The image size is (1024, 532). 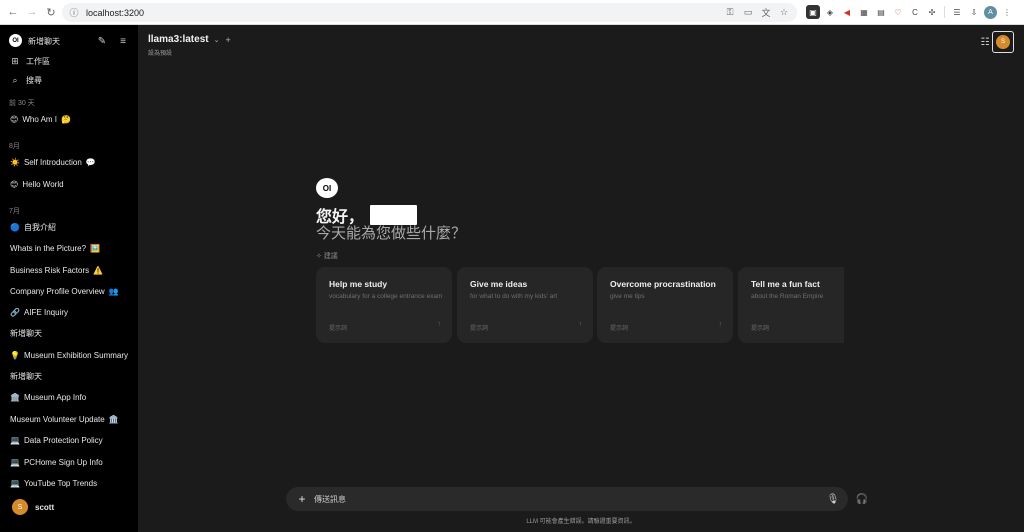 What do you see at coordinates (15, 162) in the screenshot?
I see `emoji-icon: ☀️` at bounding box center [15, 162].